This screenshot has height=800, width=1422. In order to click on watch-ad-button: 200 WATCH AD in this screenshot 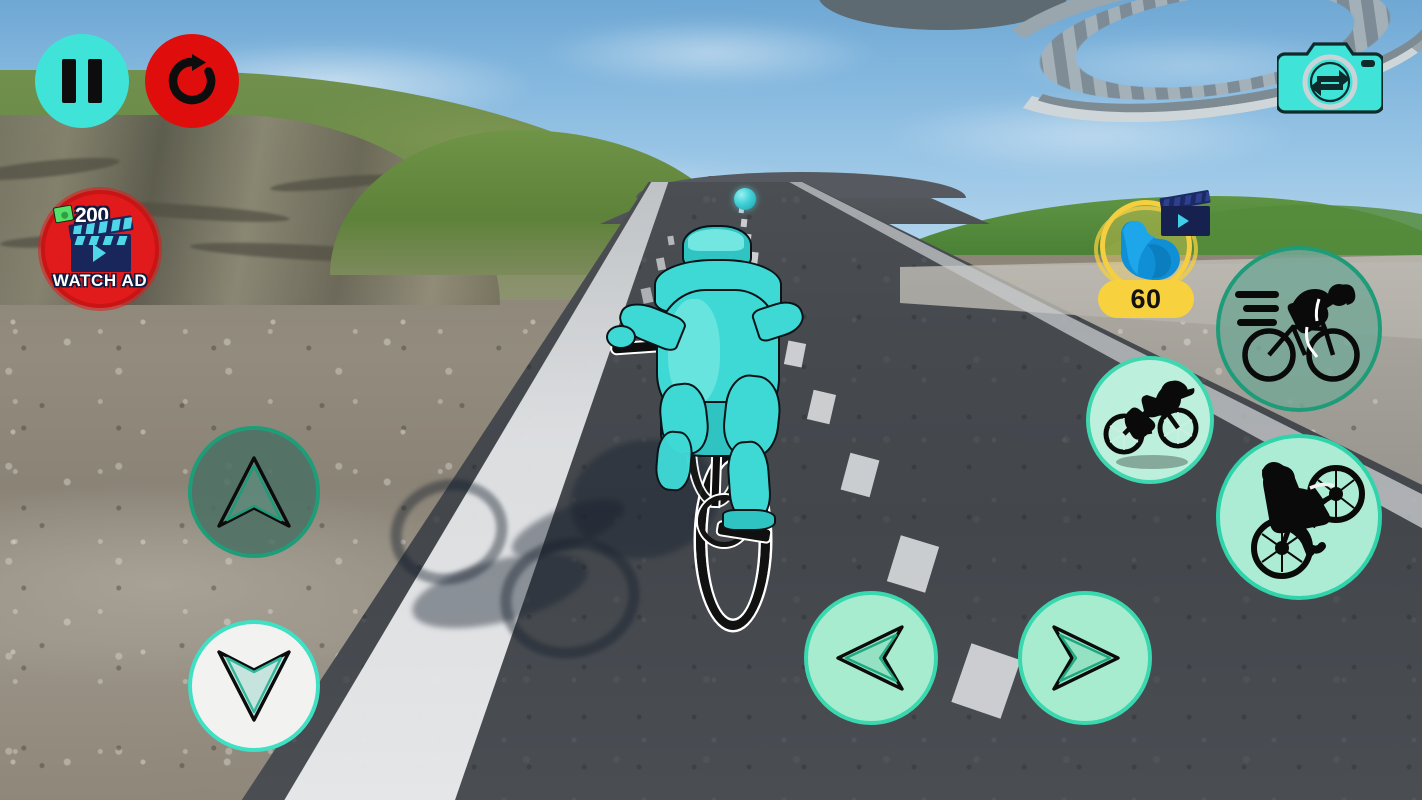, I will do `click(100, 249)`.